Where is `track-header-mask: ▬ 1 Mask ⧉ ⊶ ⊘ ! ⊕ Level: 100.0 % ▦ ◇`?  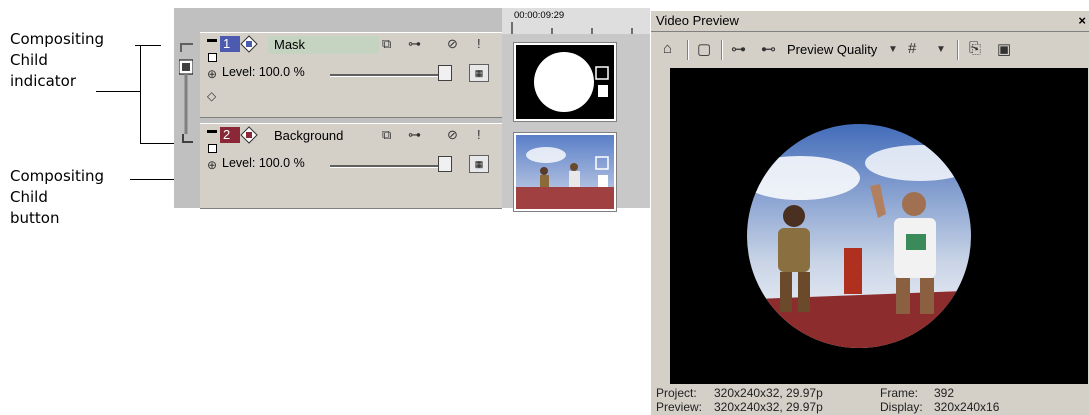 track-header-mask: ▬ 1 Mask ⧉ ⊶ ⊘ ! ⊕ Level: 100.0 % ▦ ◇ is located at coordinates (351, 75).